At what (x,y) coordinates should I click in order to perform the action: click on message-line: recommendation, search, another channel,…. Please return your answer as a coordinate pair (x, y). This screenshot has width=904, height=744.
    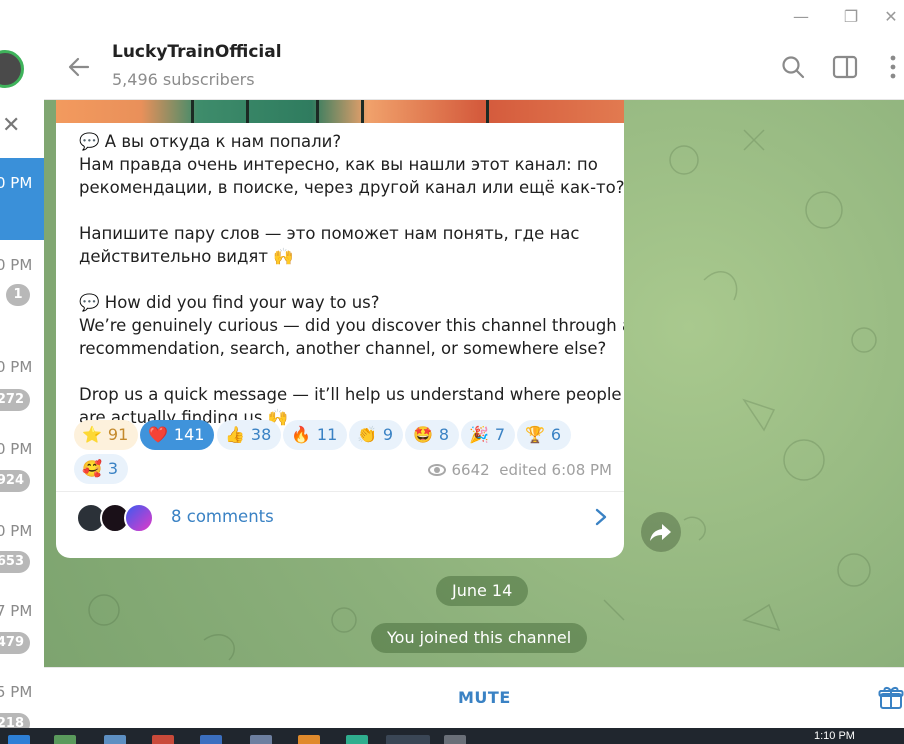
    Looking at the image, I should click on (343, 348).